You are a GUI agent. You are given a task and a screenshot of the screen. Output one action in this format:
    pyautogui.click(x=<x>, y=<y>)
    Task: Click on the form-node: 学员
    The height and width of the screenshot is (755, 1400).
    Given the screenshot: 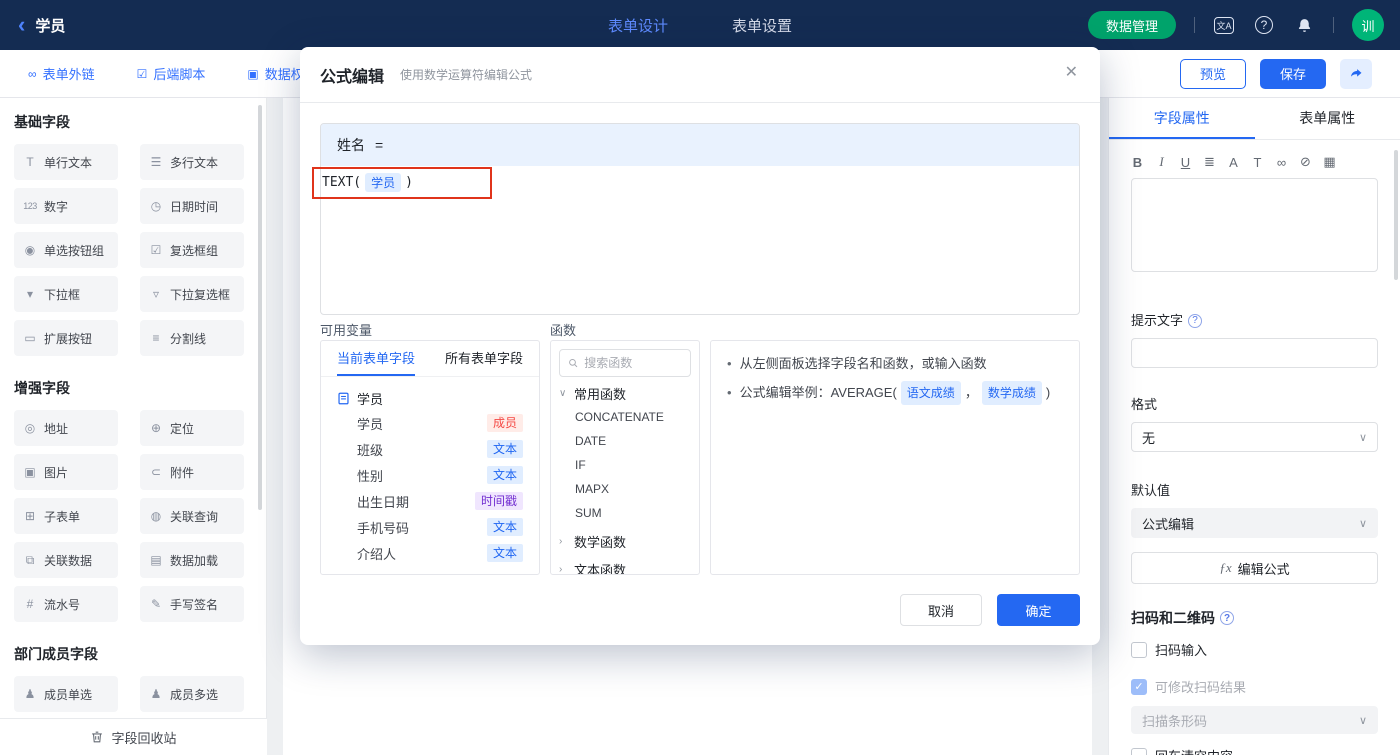 What is the action you would take?
    pyautogui.click(x=430, y=398)
    